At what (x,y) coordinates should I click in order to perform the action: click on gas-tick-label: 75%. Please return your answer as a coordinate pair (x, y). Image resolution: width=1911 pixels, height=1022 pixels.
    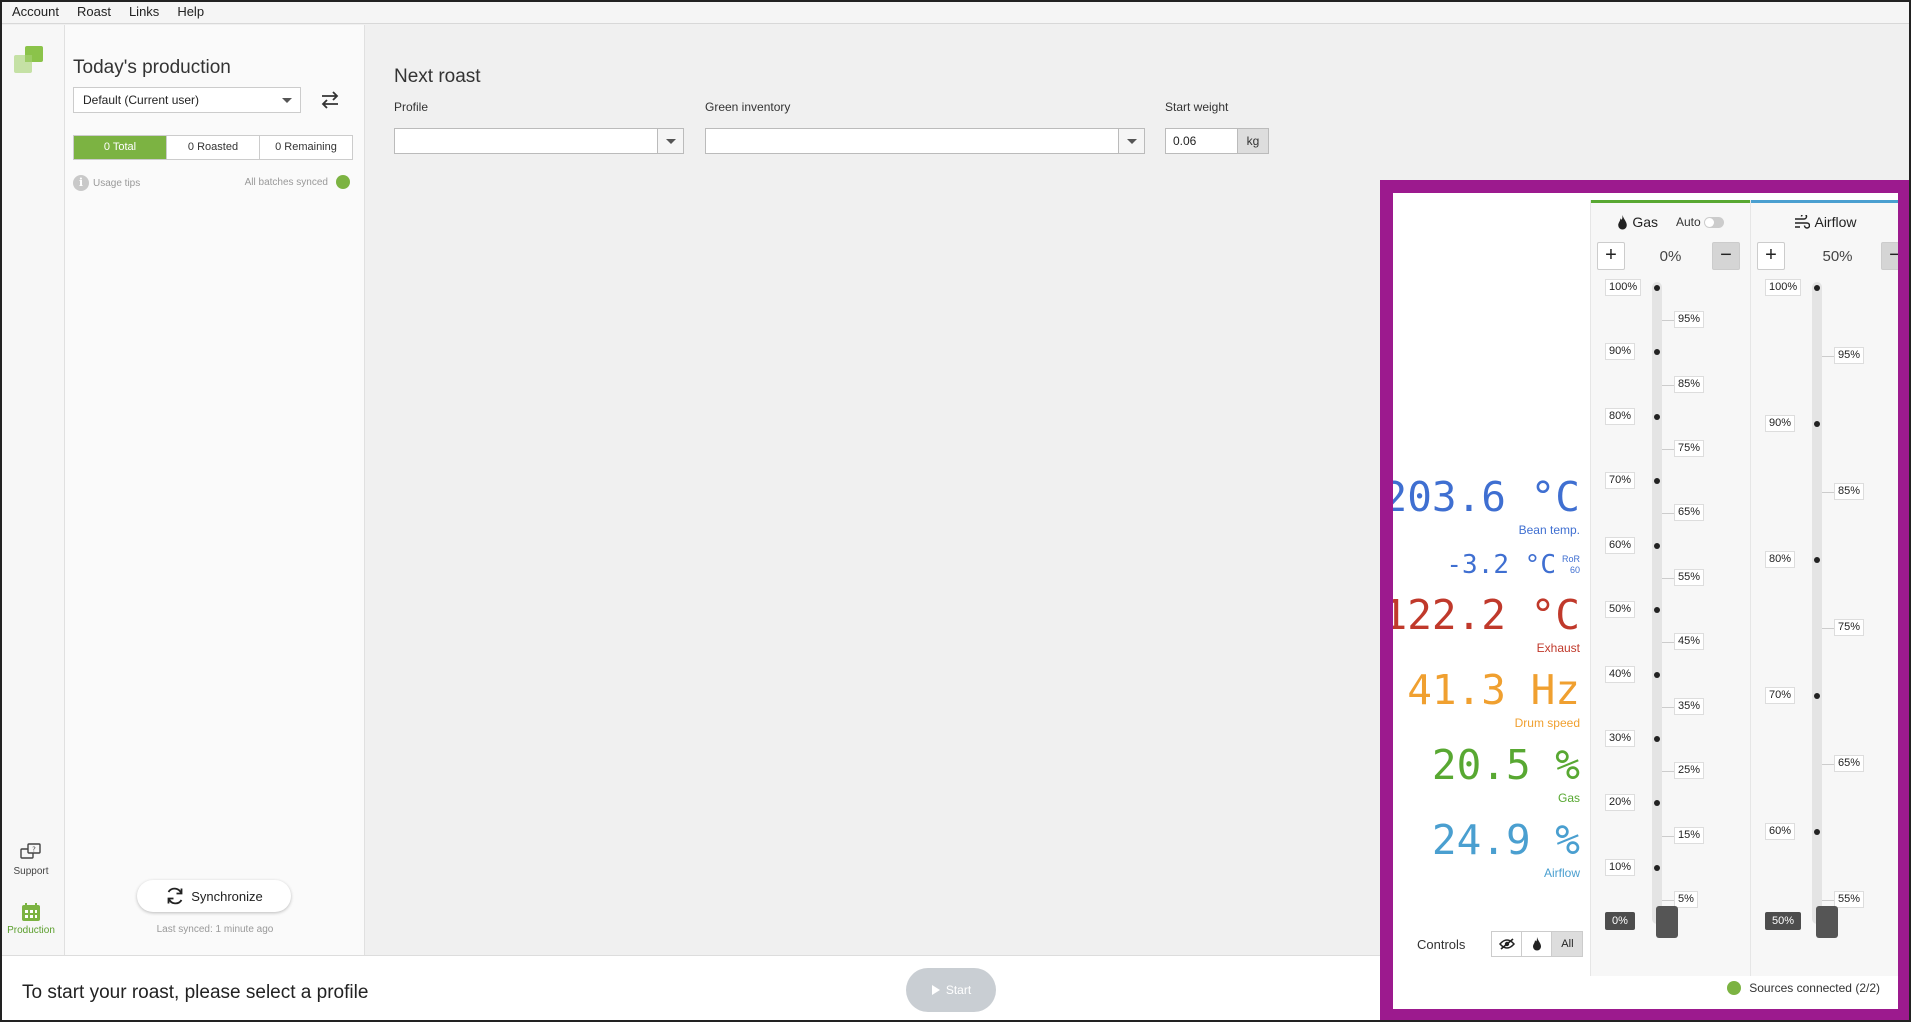
    Looking at the image, I should click on (1689, 449).